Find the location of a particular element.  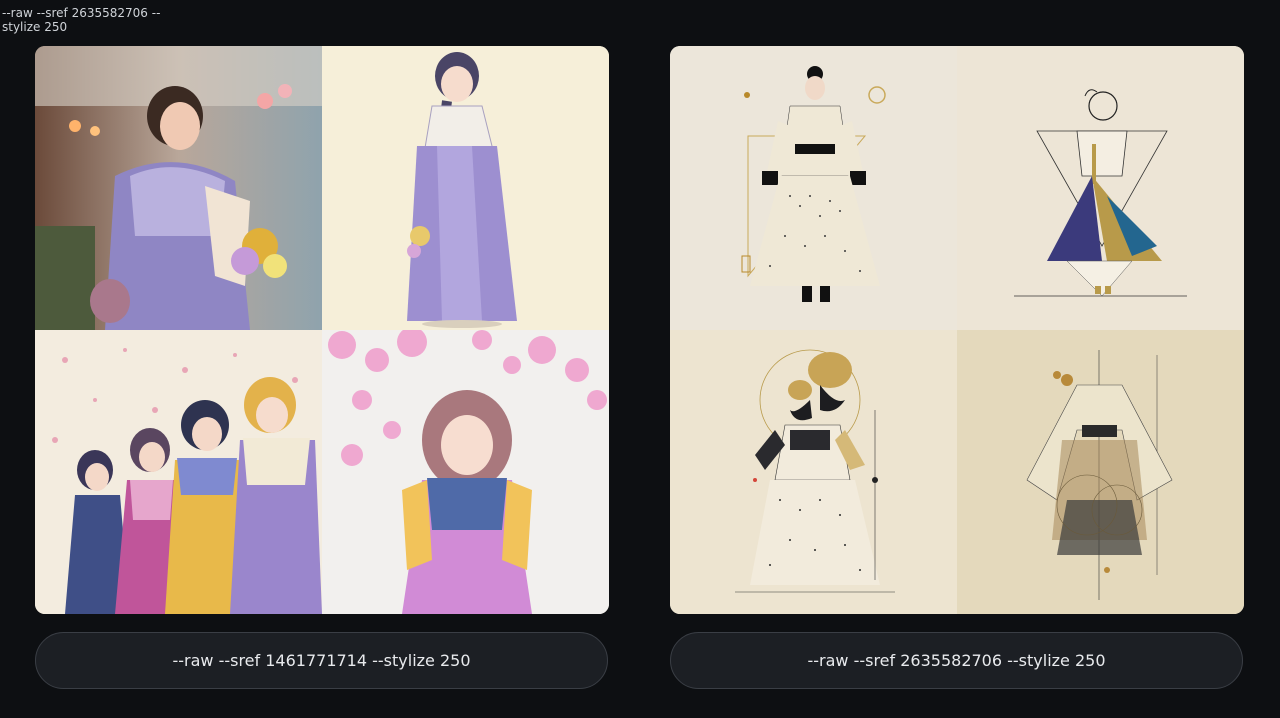

grid-image-four-girls is located at coordinates (178, 472).